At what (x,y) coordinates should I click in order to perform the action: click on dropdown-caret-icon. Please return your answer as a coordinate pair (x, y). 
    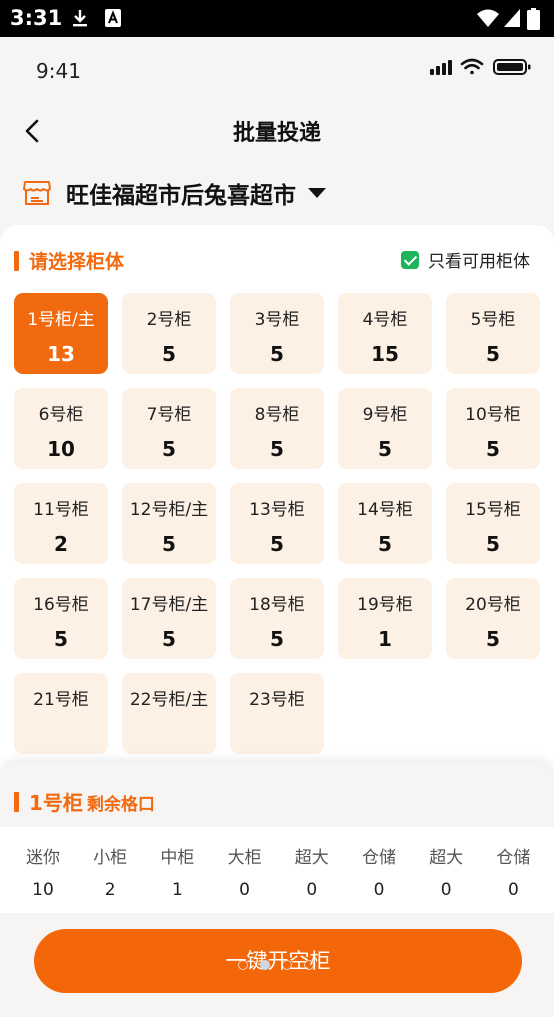
    Looking at the image, I should click on (317, 193).